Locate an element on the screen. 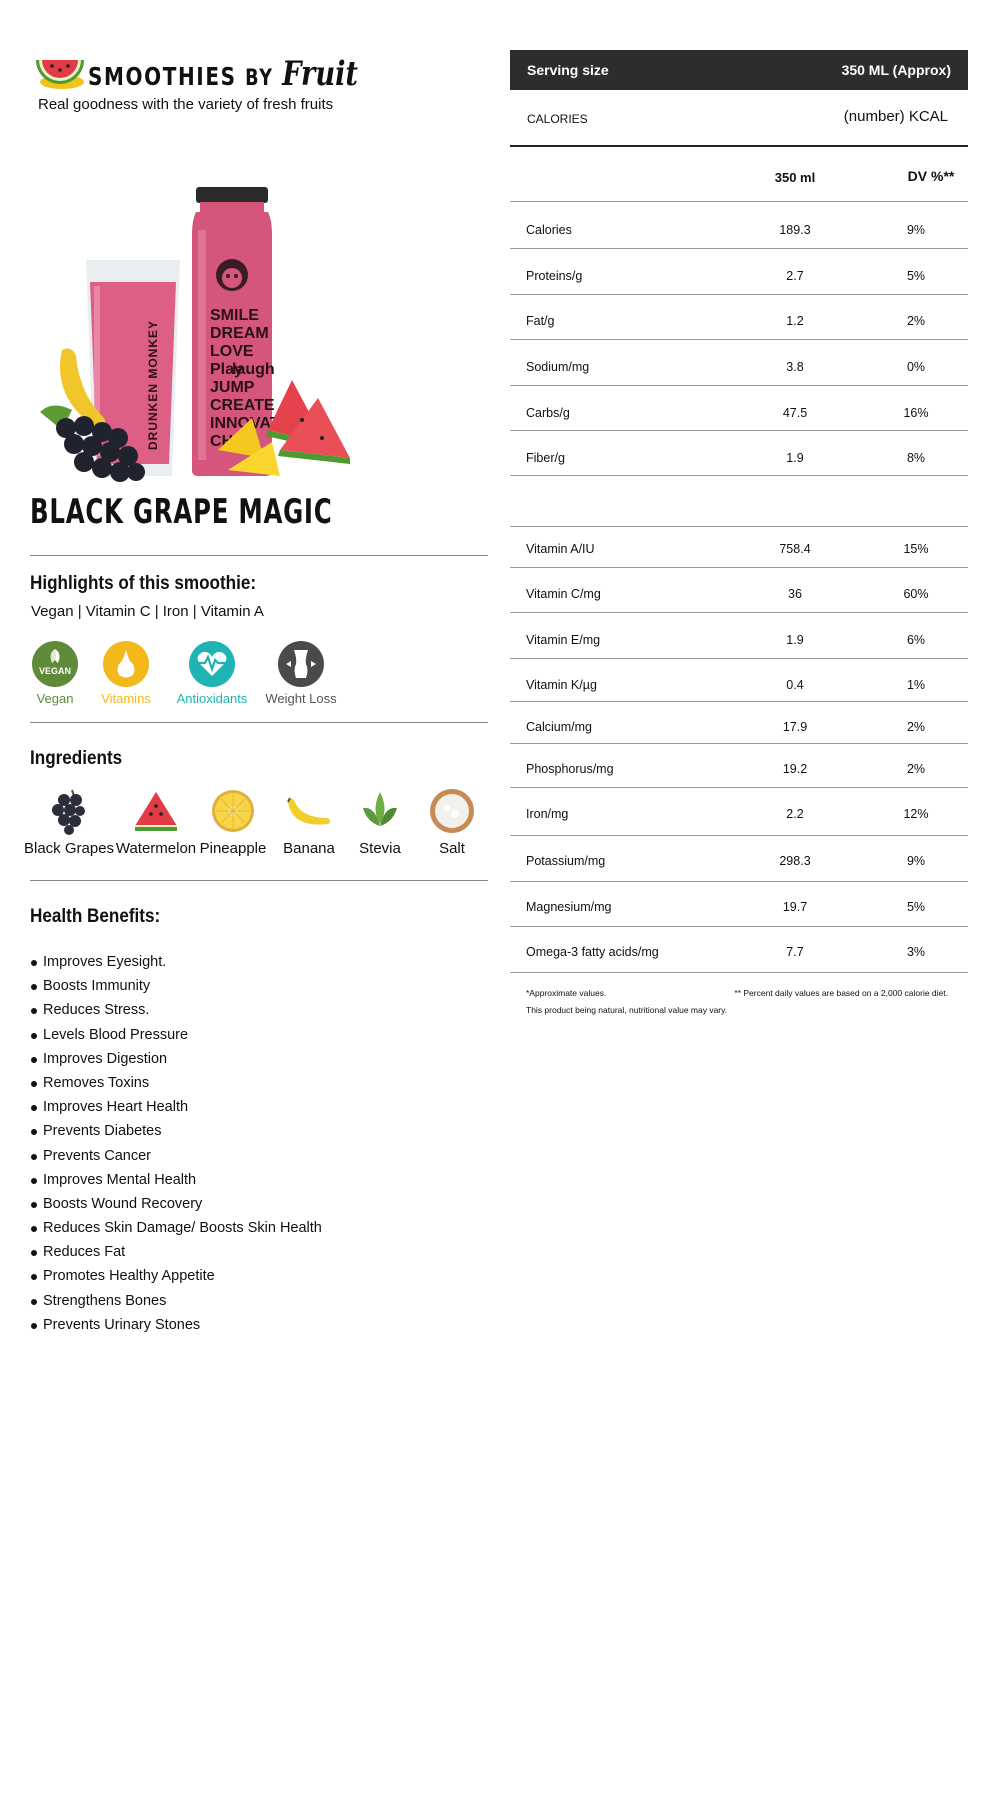 Image resolution: width=1000 pixels, height=1797 pixels. nutrient-dv: 3% is located at coordinates (916, 952).